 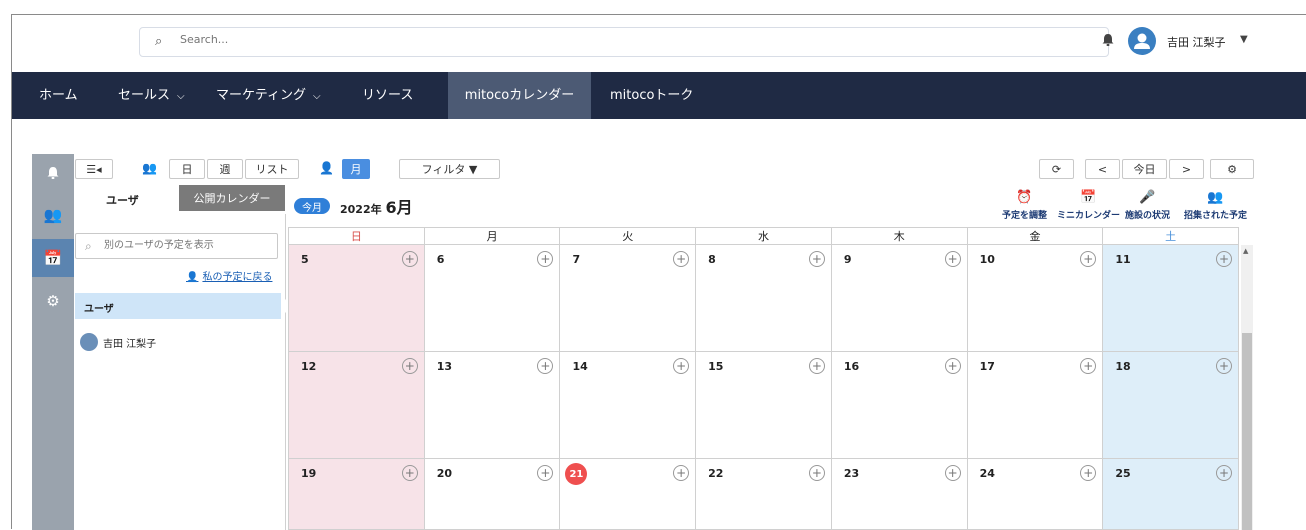 I want to click on day-cell: 20 +, so click(x=492, y=494).